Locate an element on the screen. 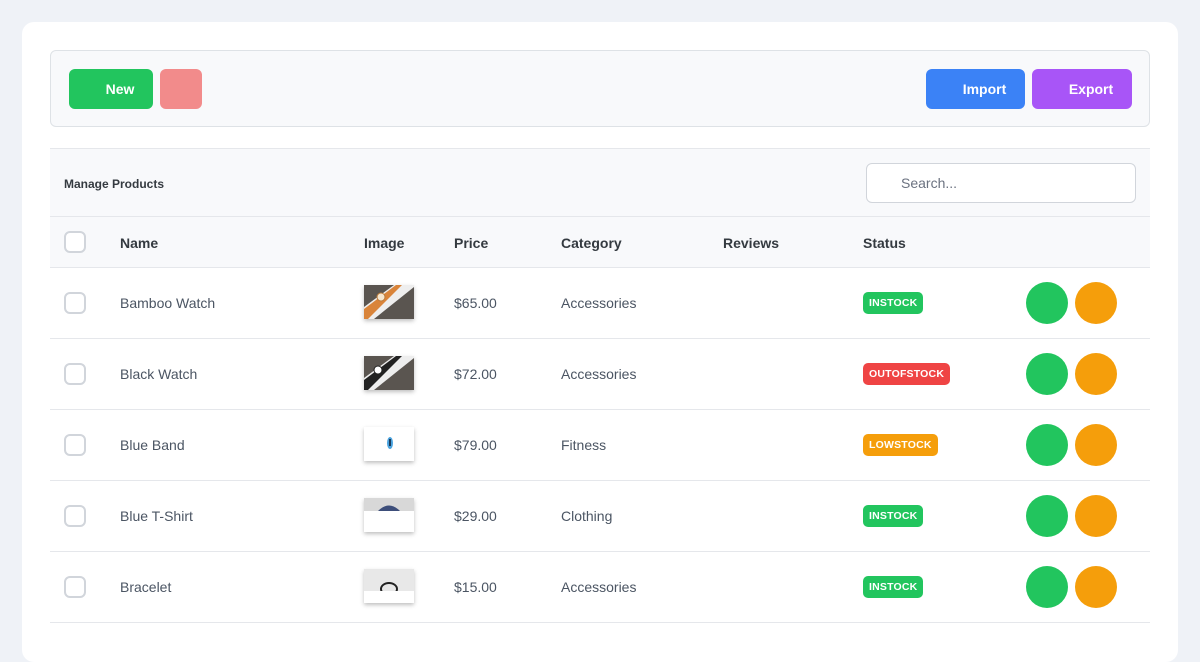 The height and width of the screenshot is (662, 1200). table-row: Blue T-Shirt $29.00 Clothing INSTOCK is located at coordinates (600, 516).